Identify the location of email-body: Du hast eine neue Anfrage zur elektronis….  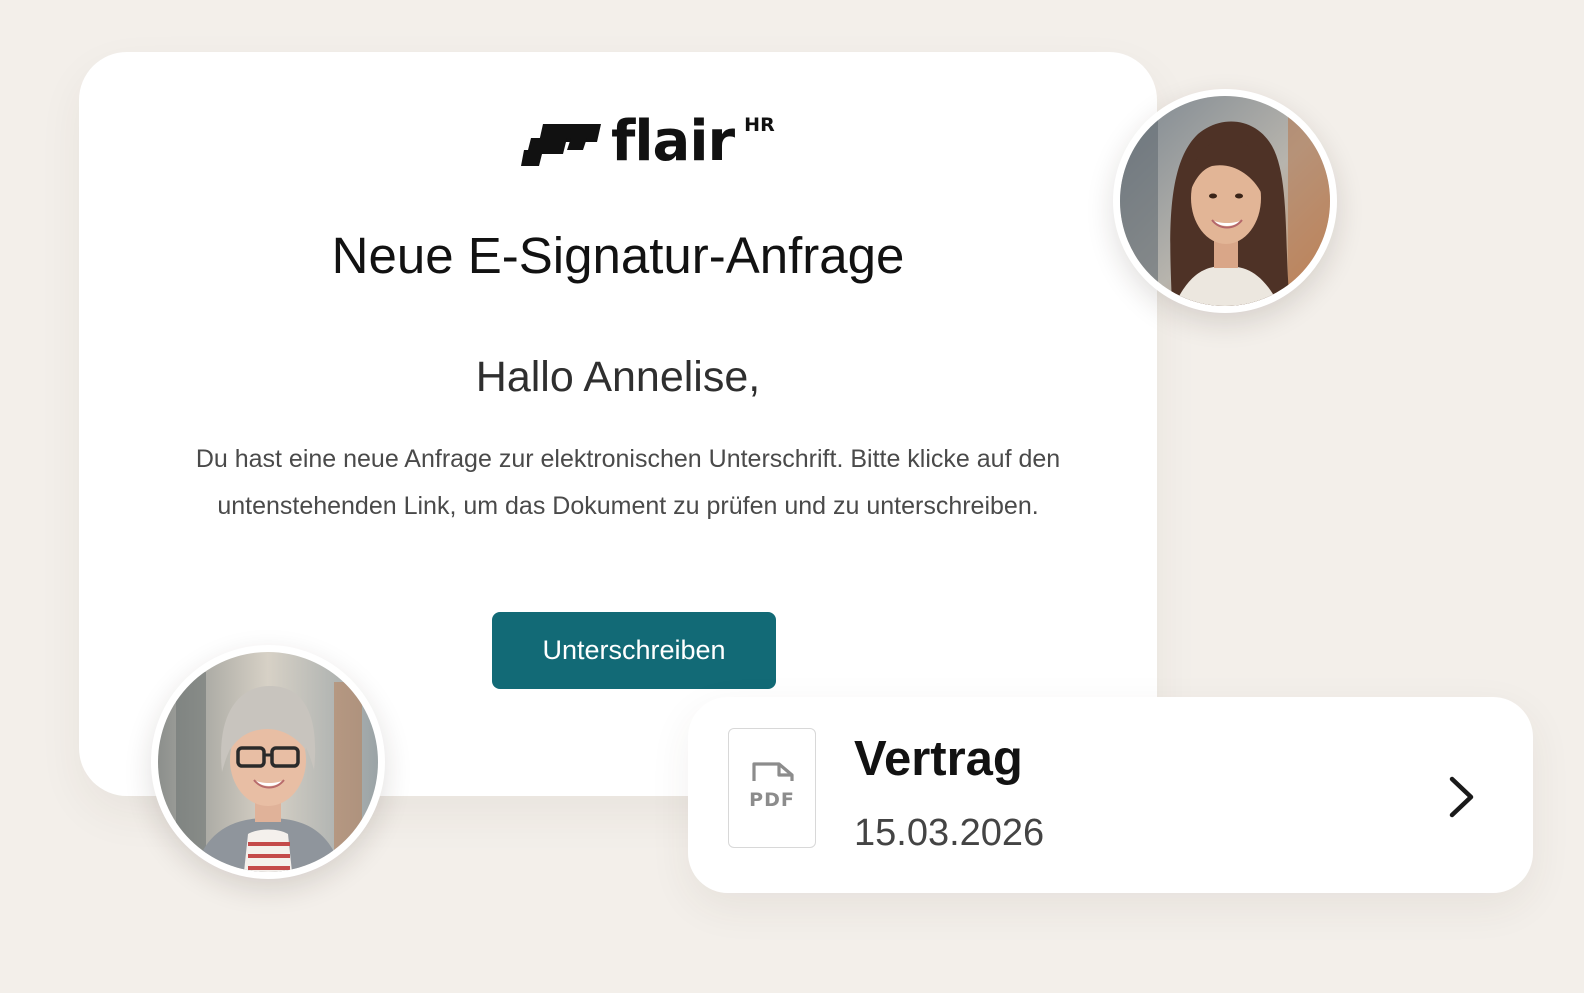
(628, 482).